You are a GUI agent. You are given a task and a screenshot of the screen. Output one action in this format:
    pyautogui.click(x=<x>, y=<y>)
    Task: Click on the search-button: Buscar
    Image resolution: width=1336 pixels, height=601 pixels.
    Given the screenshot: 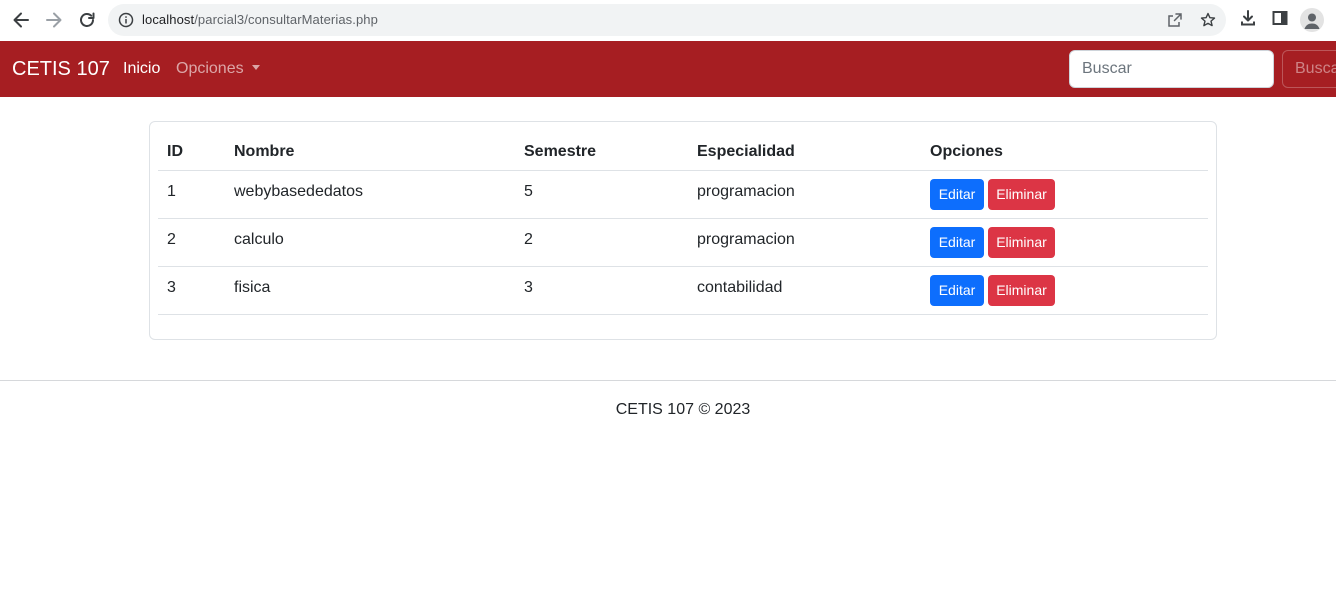 What is the action you would take?
    pyautogui.click(x=1309, y=69)
    